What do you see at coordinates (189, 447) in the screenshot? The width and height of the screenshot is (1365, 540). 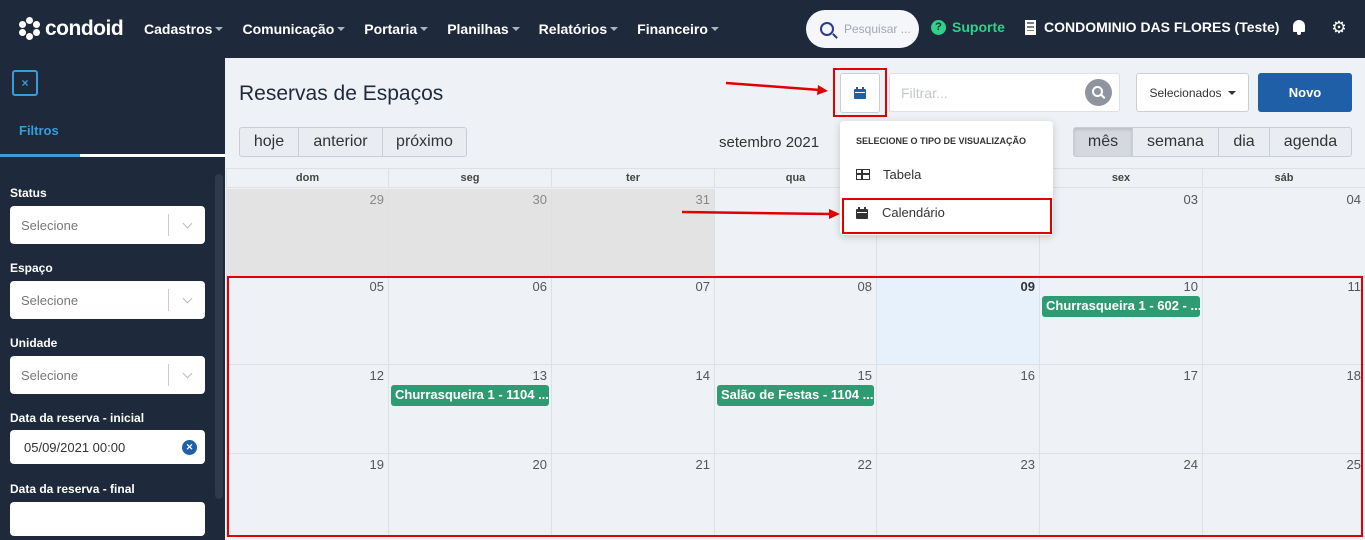 I see `clear-date-icon: ✕` at bounding box center [189, 447].